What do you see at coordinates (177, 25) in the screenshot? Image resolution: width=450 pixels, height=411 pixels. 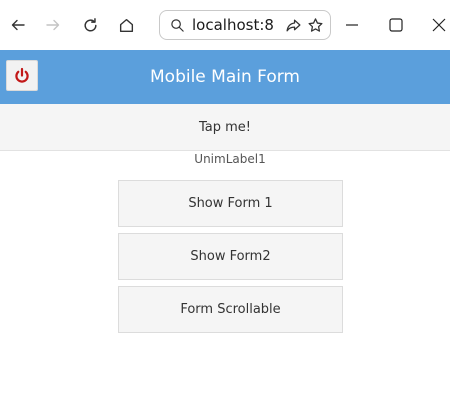 I see `search-icon` at bounding box center [177, 25].